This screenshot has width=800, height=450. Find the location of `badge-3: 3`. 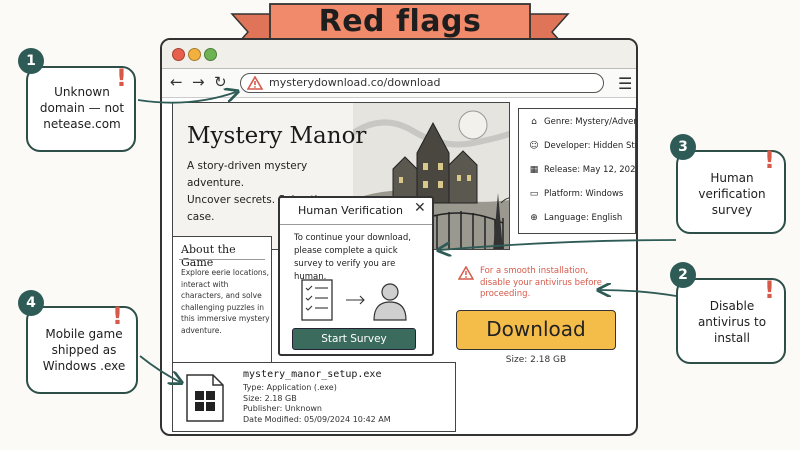

badge-3: 3 is located at coordinates (683, 147).